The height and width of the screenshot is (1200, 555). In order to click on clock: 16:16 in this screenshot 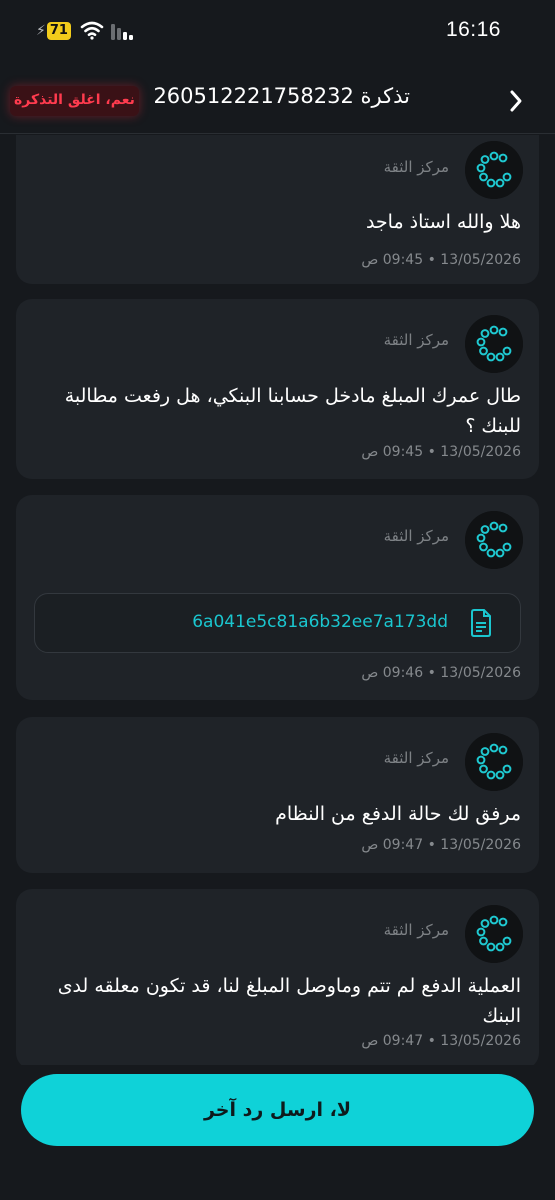, I will do `click(473, 29)`.